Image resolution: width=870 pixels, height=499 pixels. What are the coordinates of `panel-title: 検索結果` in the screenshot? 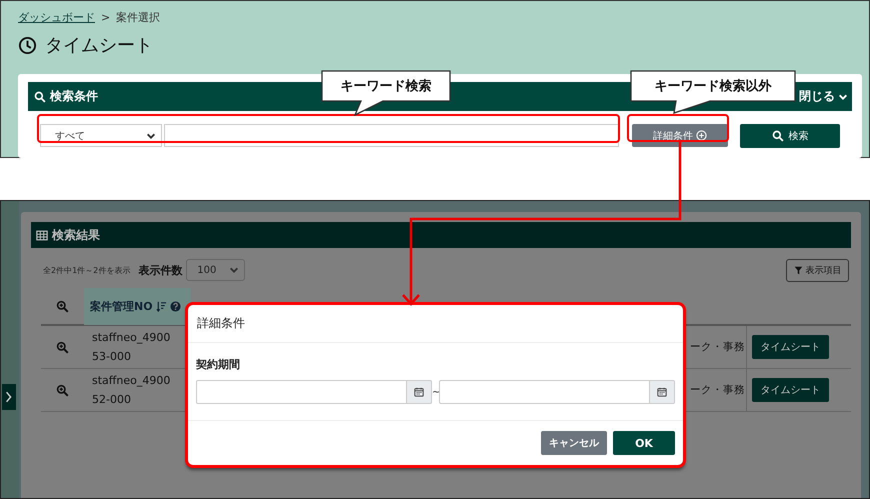 It's located at (76, 235).